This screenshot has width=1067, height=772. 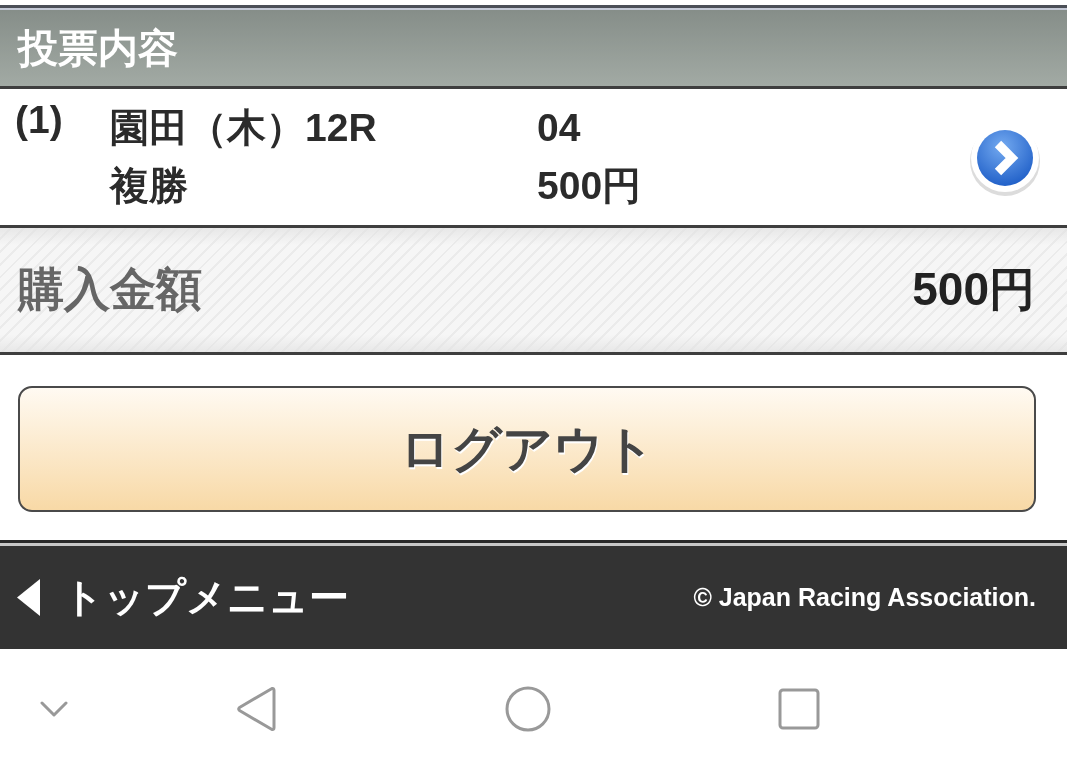 What do you see at coordinates (183, 597) in the screenshot?
I see `top-menu-link: トップメニュー` at bounding box center [183, 597].